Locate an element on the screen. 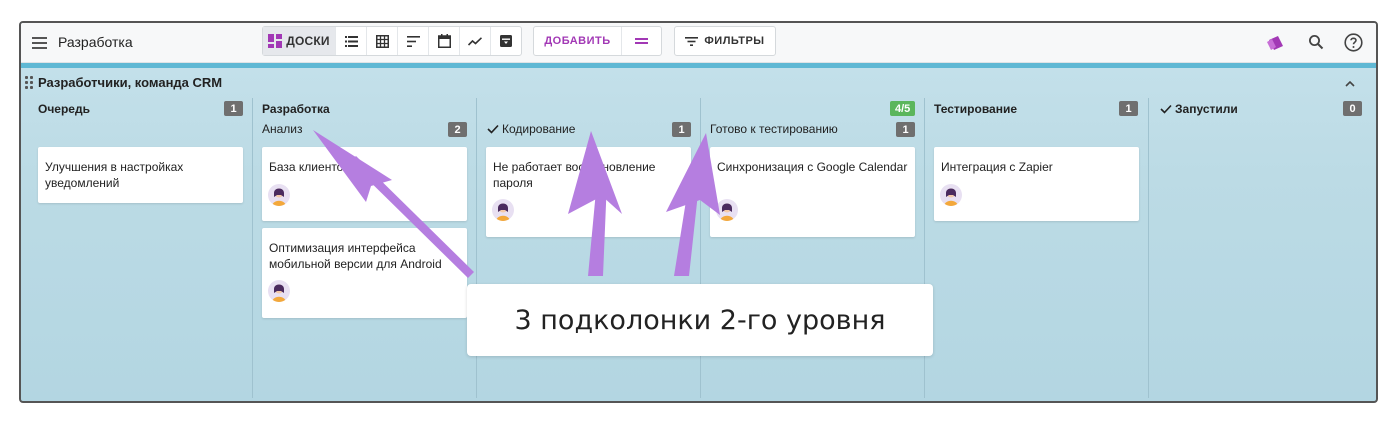  view-calendar-button is located at coordinates (443, 41).